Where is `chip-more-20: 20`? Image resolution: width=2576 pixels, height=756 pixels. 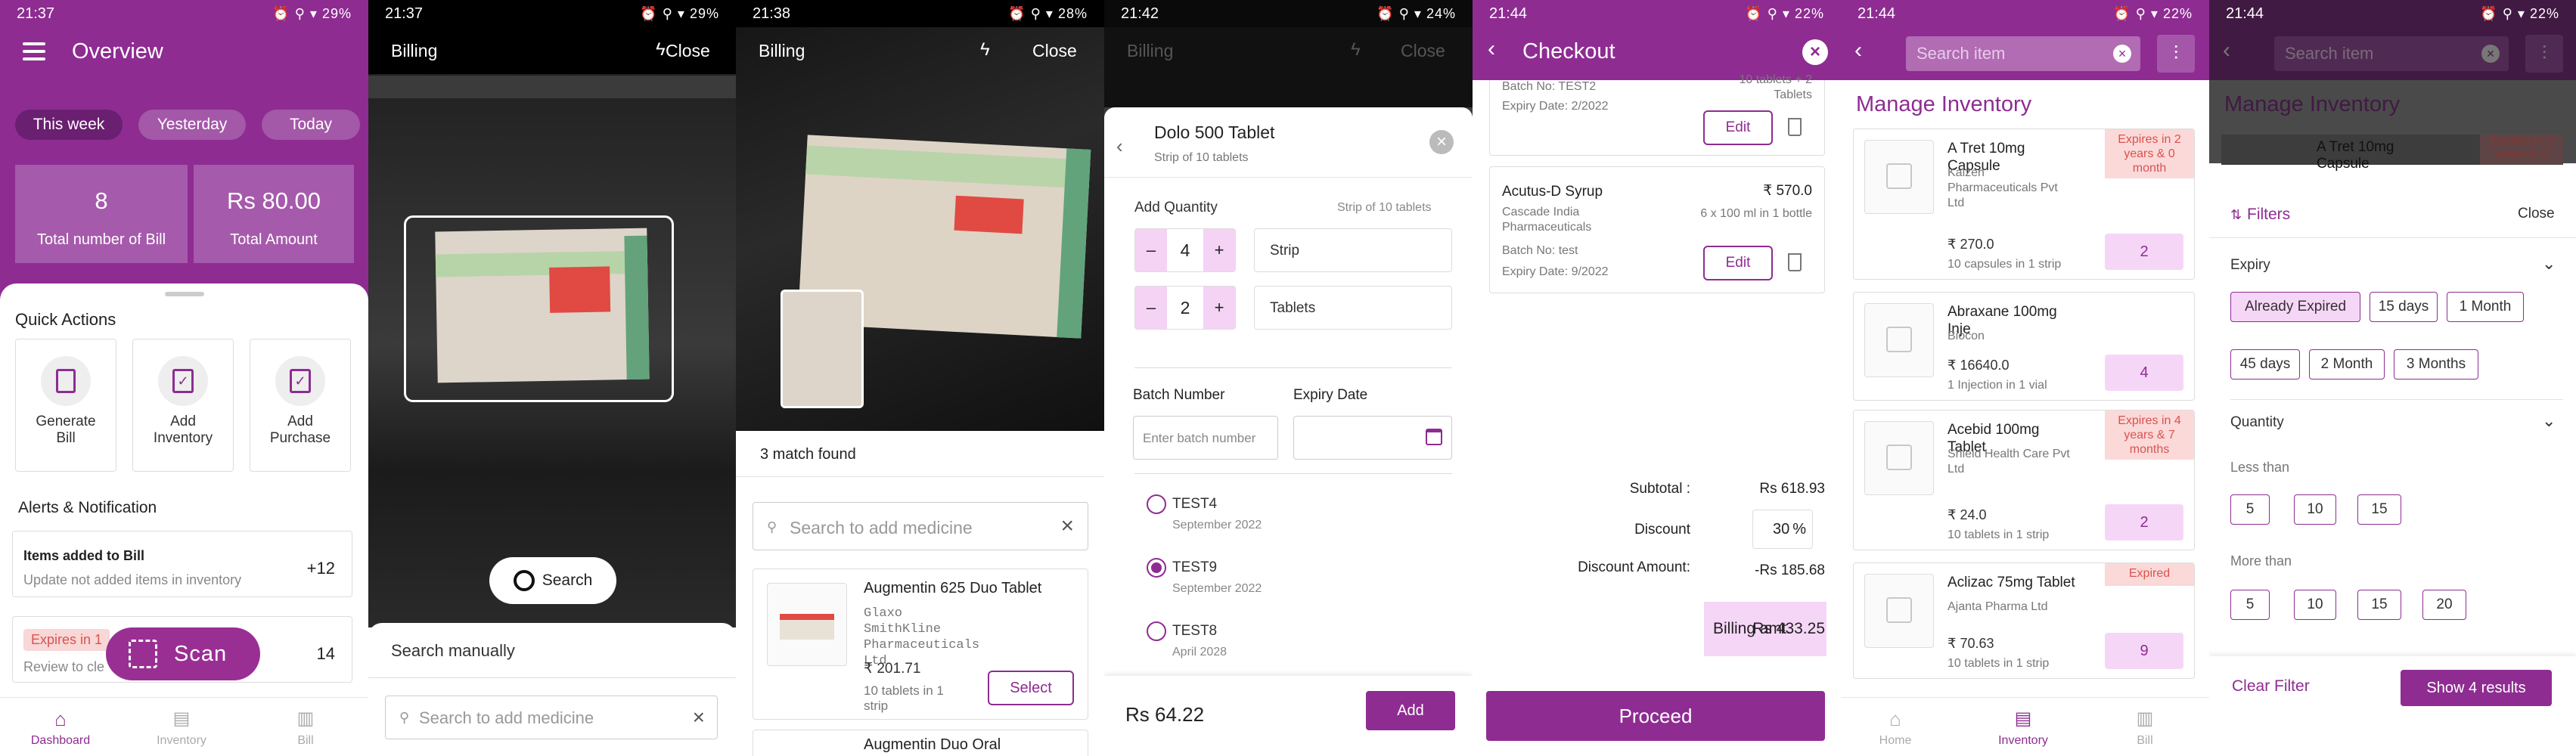
chip-more-20: 20 is located at coordinates (2444, 605).